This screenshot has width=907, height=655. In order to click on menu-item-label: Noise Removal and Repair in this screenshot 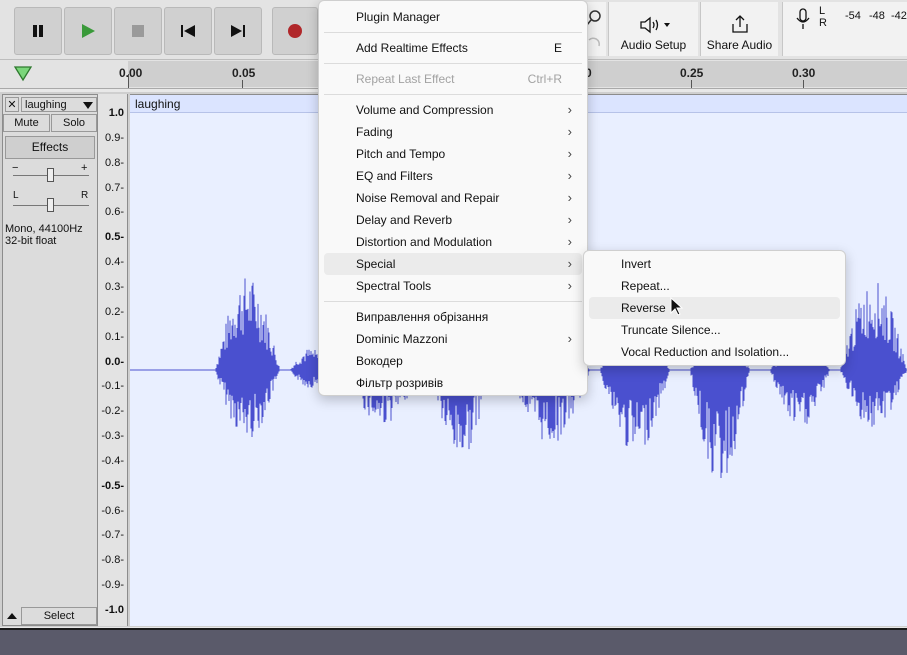, I will do `click(428, 198)`.